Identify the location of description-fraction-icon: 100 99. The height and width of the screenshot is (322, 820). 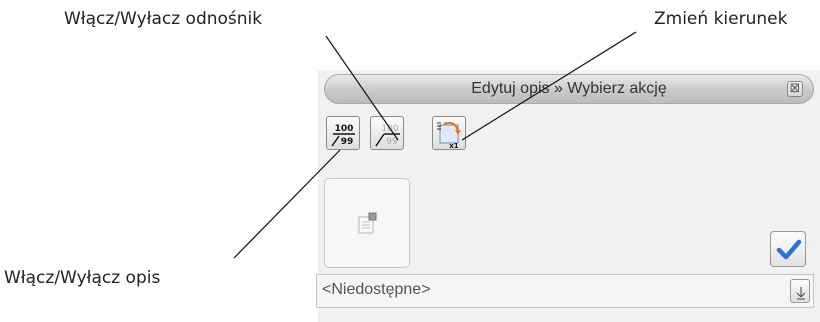
(343, 135).